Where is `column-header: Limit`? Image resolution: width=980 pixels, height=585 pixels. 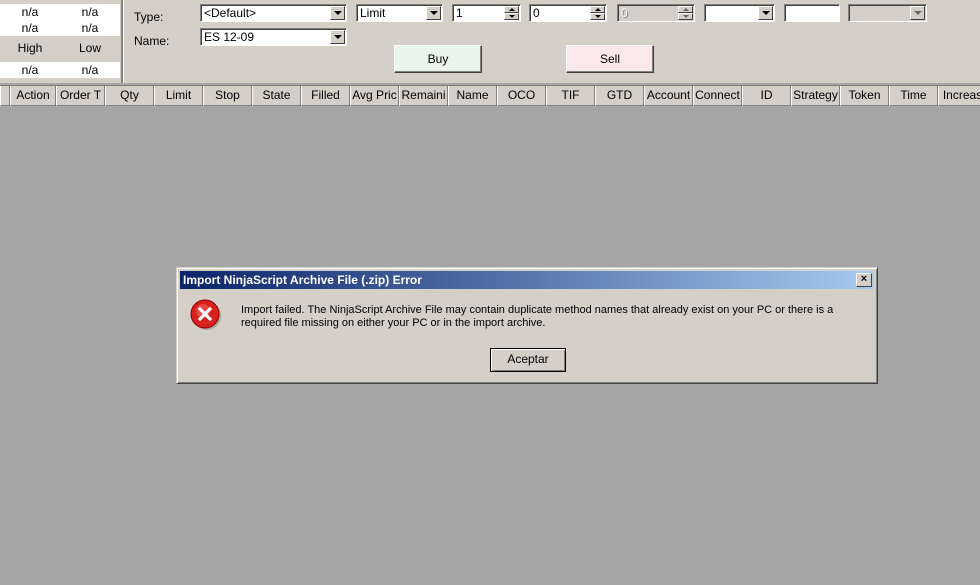
column-header: Limit is located at coordinates (178, 96).